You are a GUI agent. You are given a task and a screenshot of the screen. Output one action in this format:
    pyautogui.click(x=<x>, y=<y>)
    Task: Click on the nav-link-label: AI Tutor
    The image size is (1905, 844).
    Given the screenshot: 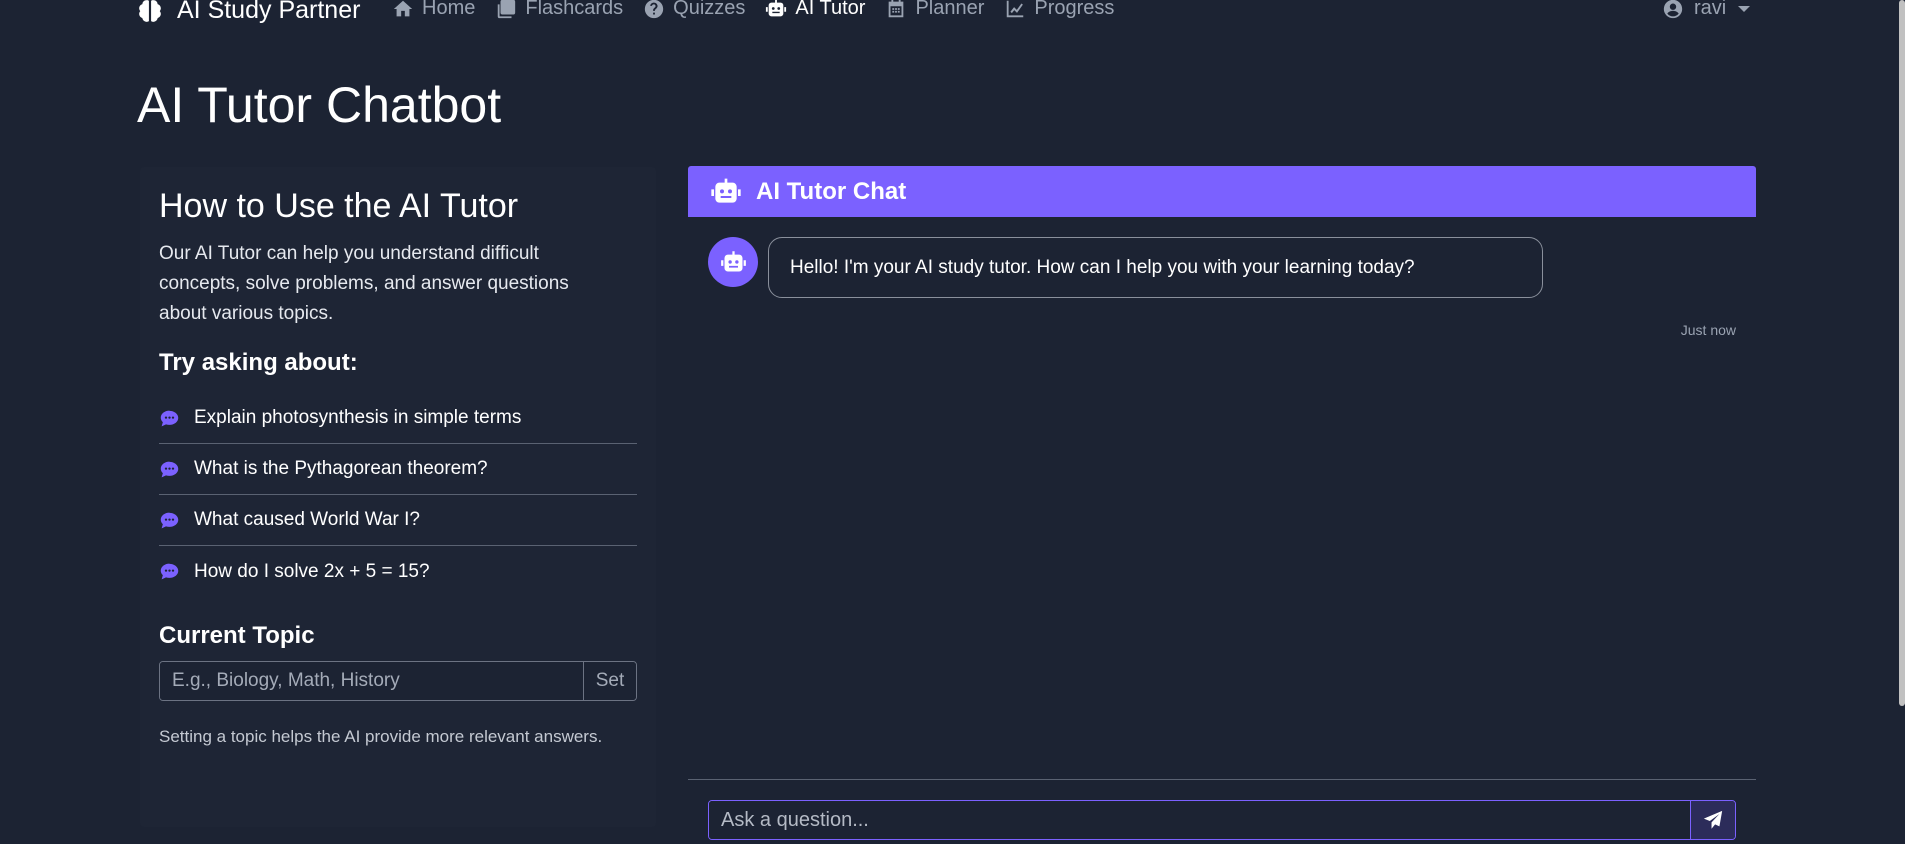 What is the action you would take?
    pyautogui.click(x=830, y=9)
    